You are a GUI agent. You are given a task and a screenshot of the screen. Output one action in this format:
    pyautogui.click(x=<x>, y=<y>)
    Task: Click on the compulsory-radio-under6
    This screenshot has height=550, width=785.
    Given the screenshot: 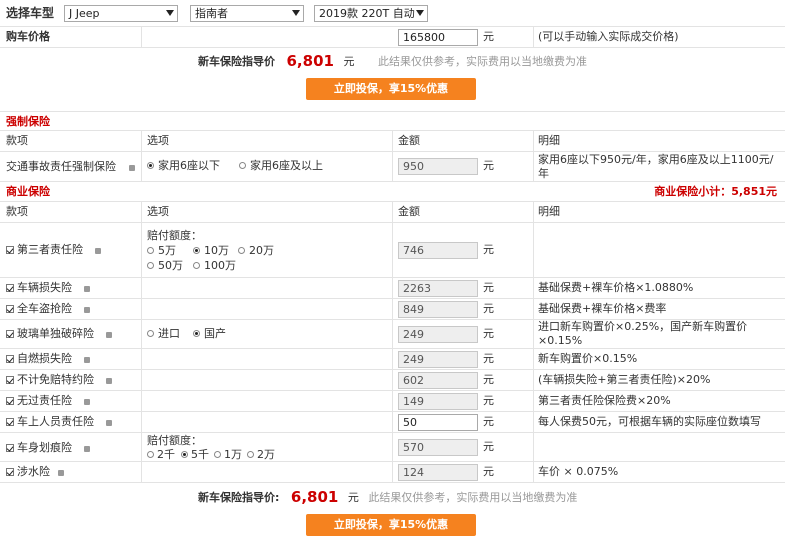 What is the action you would take?
    pyautogui.click(x=150, y=165)
    